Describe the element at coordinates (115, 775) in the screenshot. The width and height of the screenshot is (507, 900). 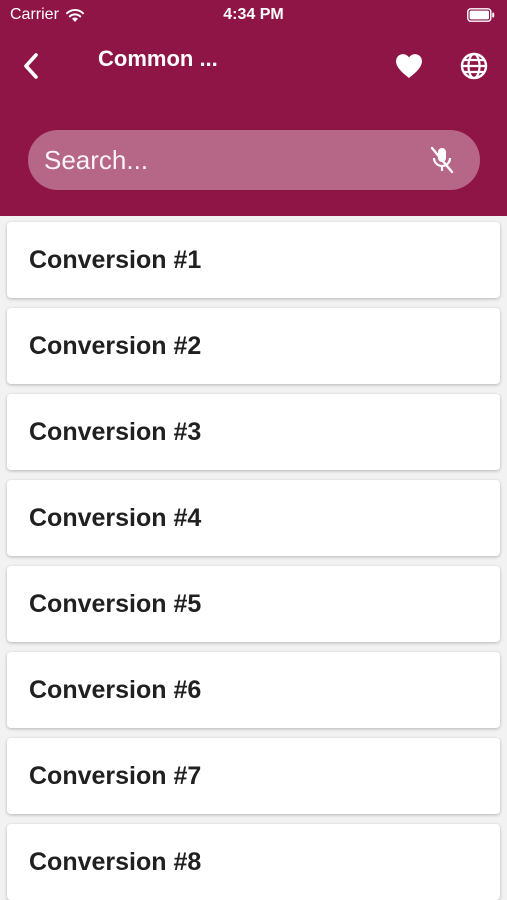
I see `list-item-label: Conversion #7` at that location.